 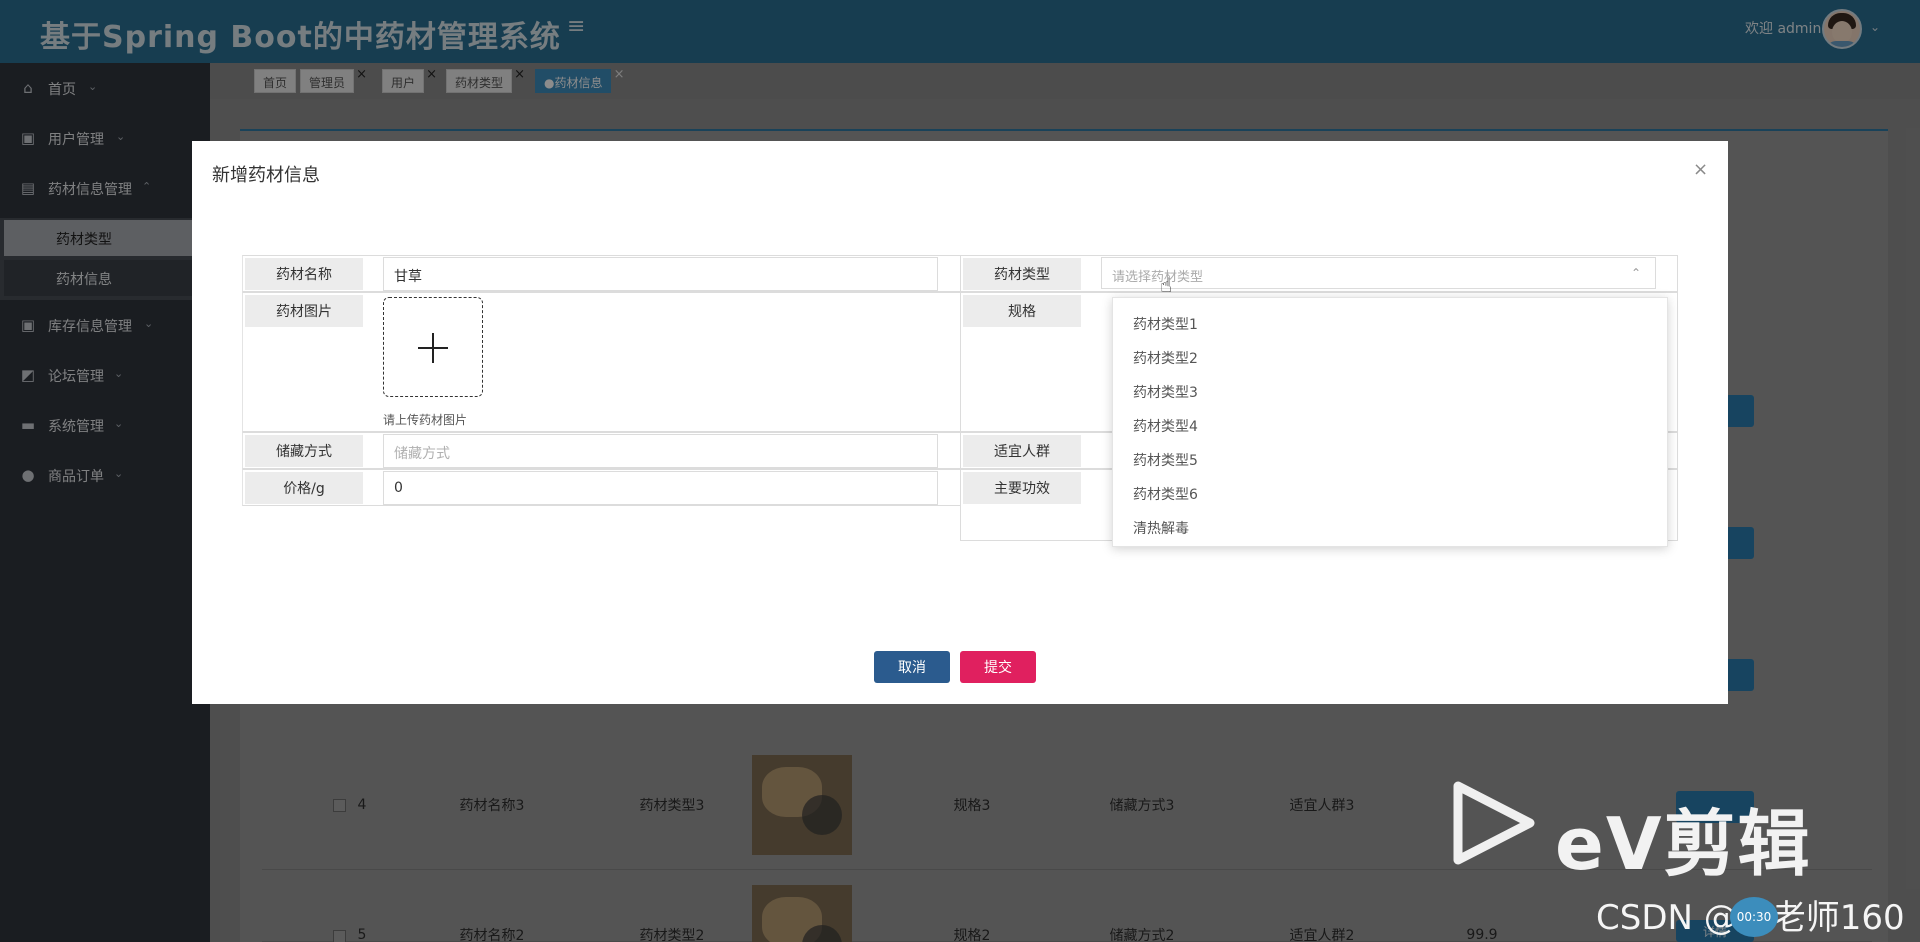 I want to click on dropdown-option: 药材类型4, so click(x=1165, y=426).